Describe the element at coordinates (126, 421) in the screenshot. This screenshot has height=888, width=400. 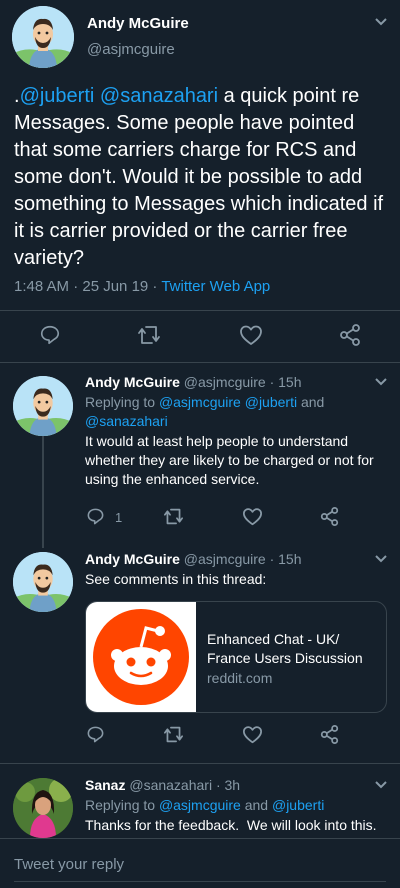
I see `replying-to-mention: @sanazahari` at that location.